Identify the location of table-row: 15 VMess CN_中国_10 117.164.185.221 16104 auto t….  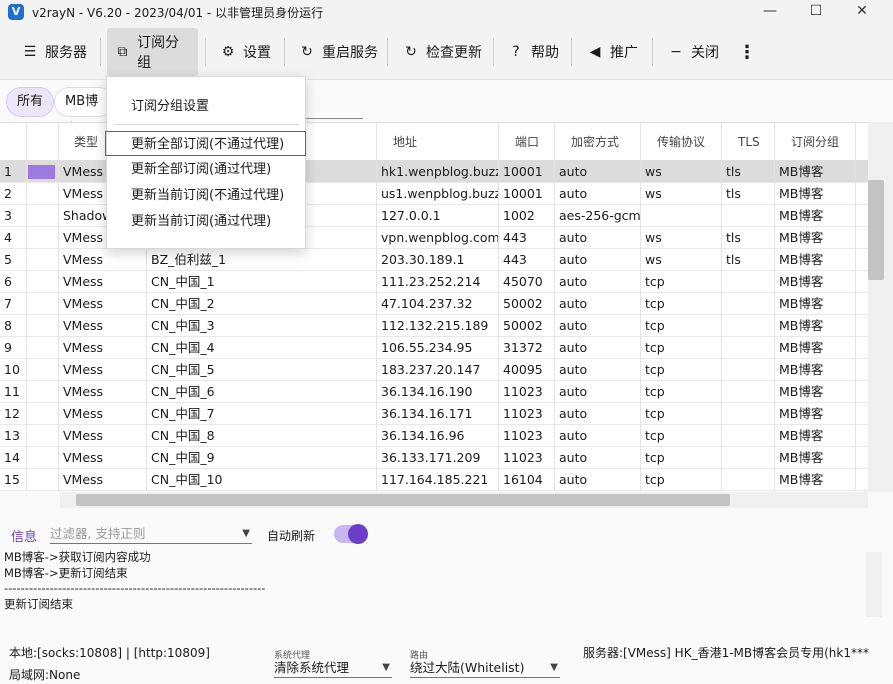
(434, 480).